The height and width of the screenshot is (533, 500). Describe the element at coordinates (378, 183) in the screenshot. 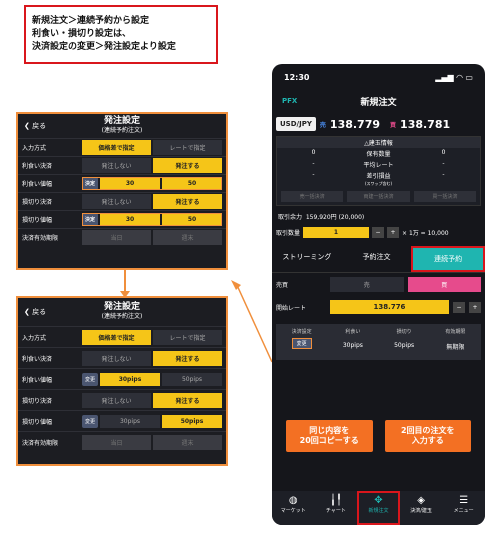

I see `swap-note: (スワップ含む)` at that location.